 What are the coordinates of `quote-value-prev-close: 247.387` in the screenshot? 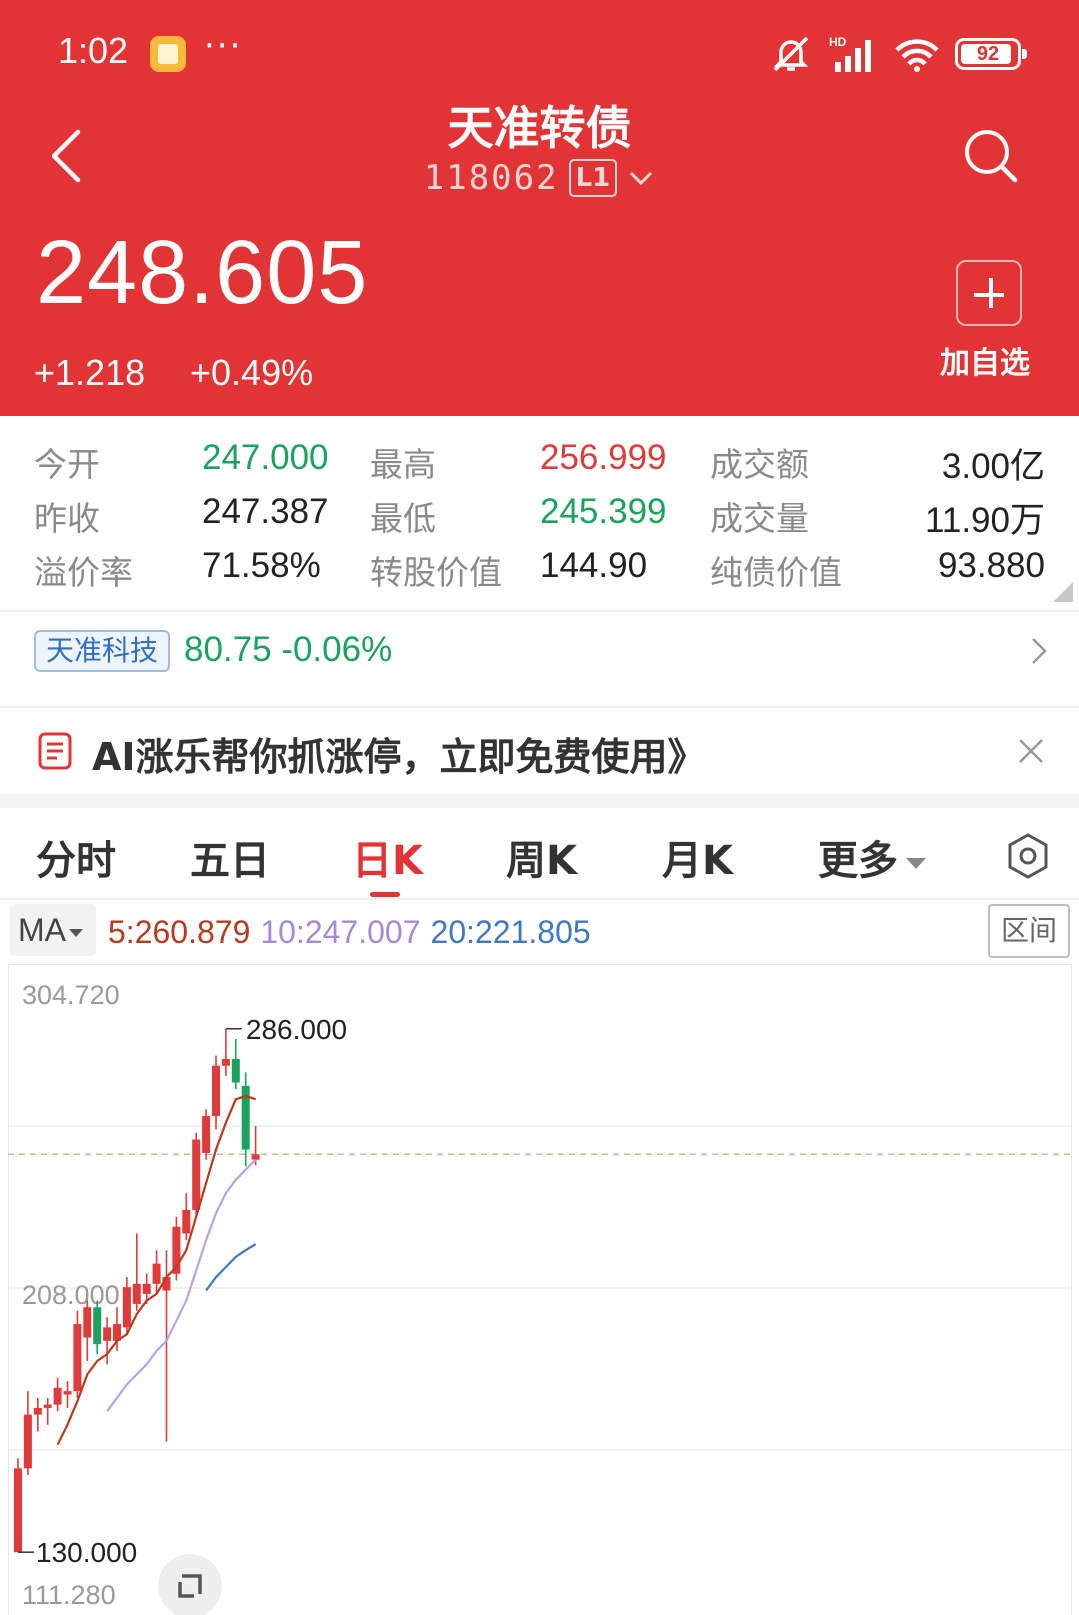 It's located at (265, 511).